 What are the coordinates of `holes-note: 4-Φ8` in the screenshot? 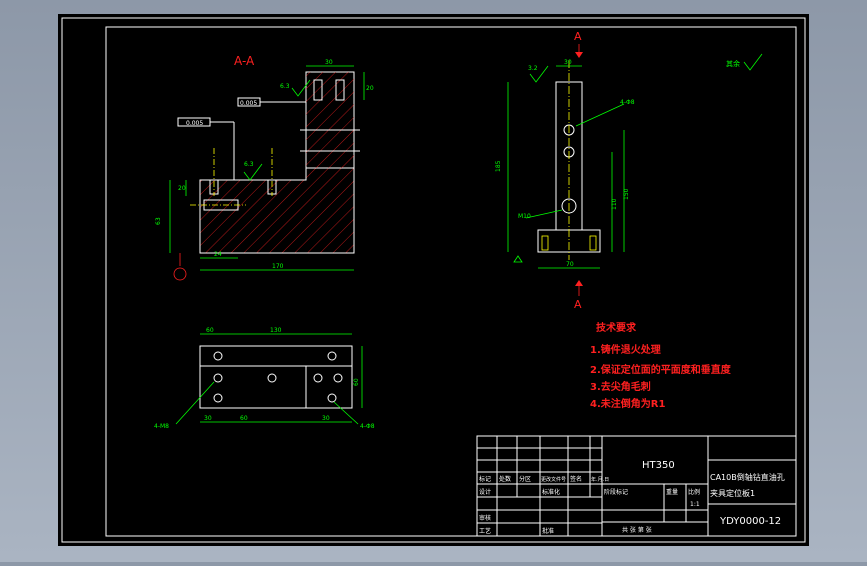 It's located at (627, 102).